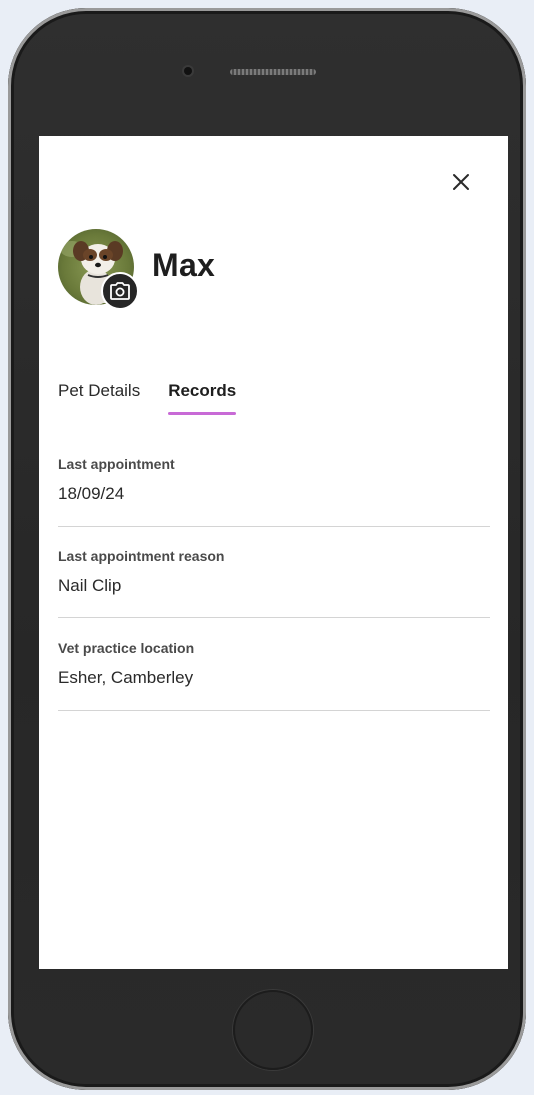 This screenshot has width=534, height=1095. I want to click on record-value: Nail Clip, so click(90, 585).